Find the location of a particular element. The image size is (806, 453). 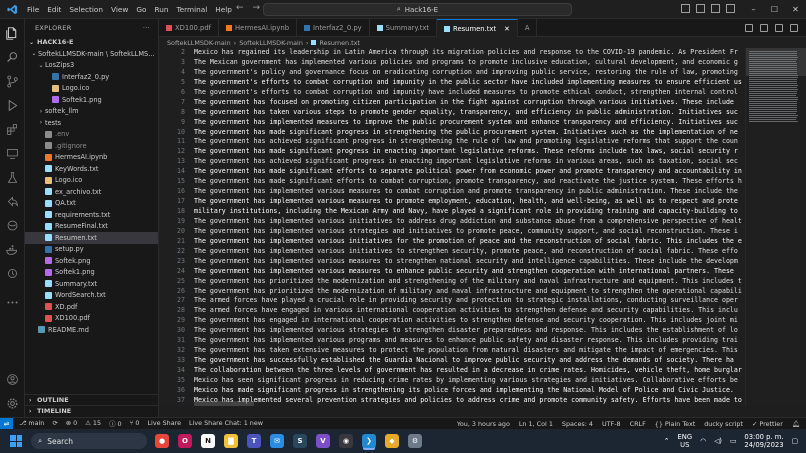

tab-a: A is located at coordinates (528, 28).